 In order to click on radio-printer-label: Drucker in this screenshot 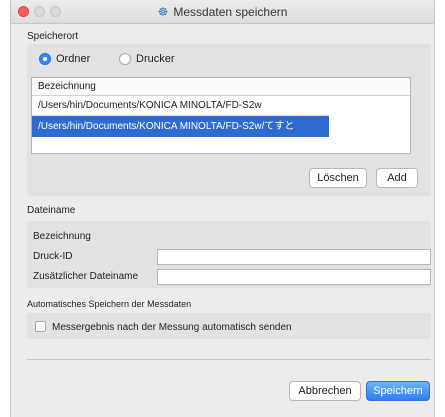, I will do `click(155, 59)`.